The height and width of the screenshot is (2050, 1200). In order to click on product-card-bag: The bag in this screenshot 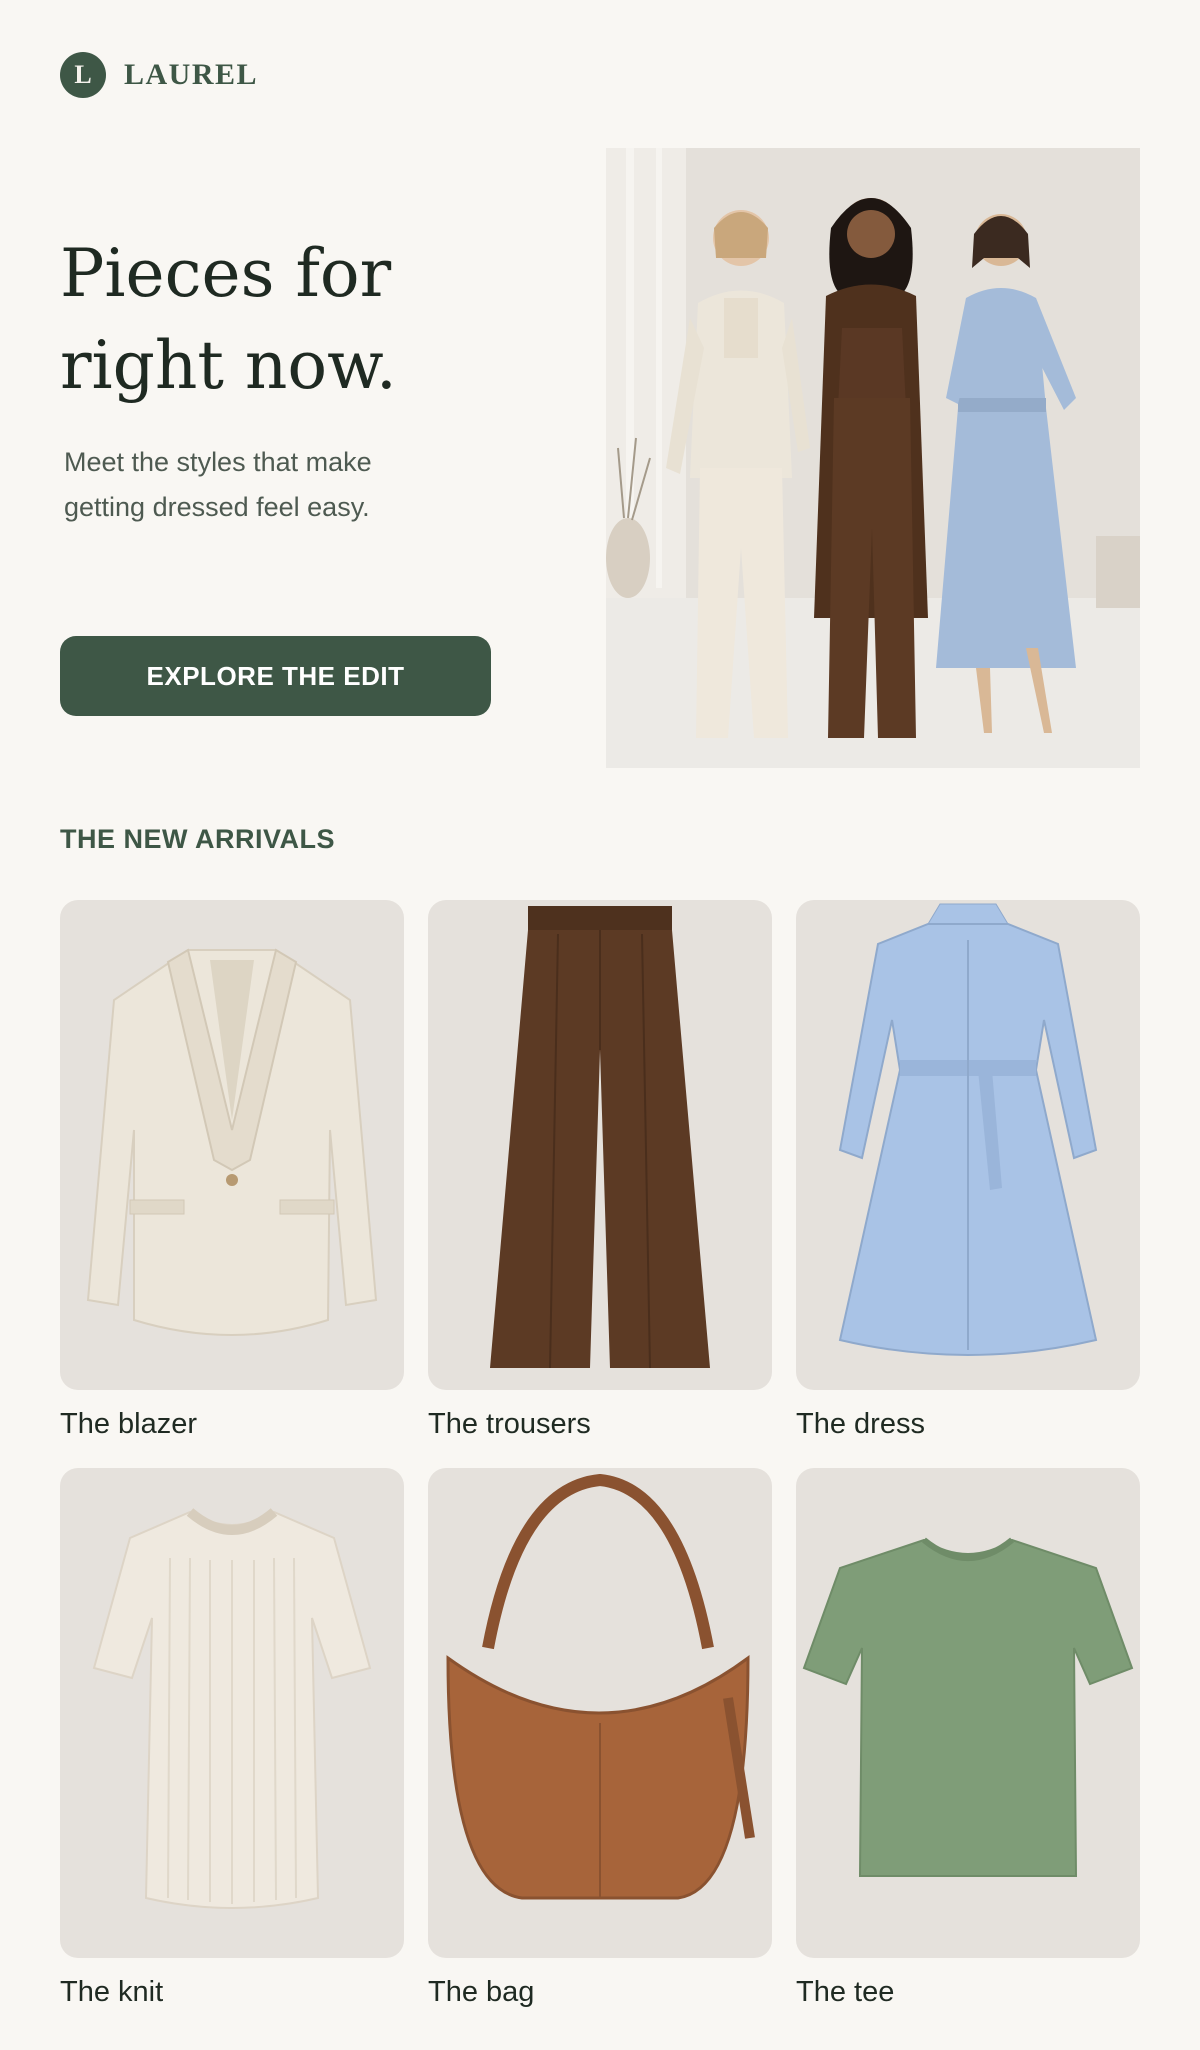, I will do `click(600, 1739)`.